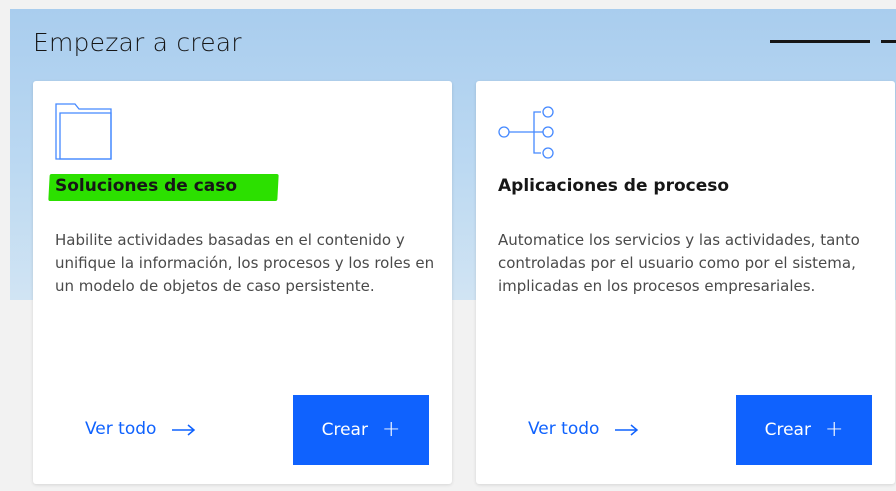 The height and width of the screenshot is (491, 896). Describe the element at coordinates (614, 186) in the screenshot. I see `card-title: Aplicaciones de proceso` at that location.